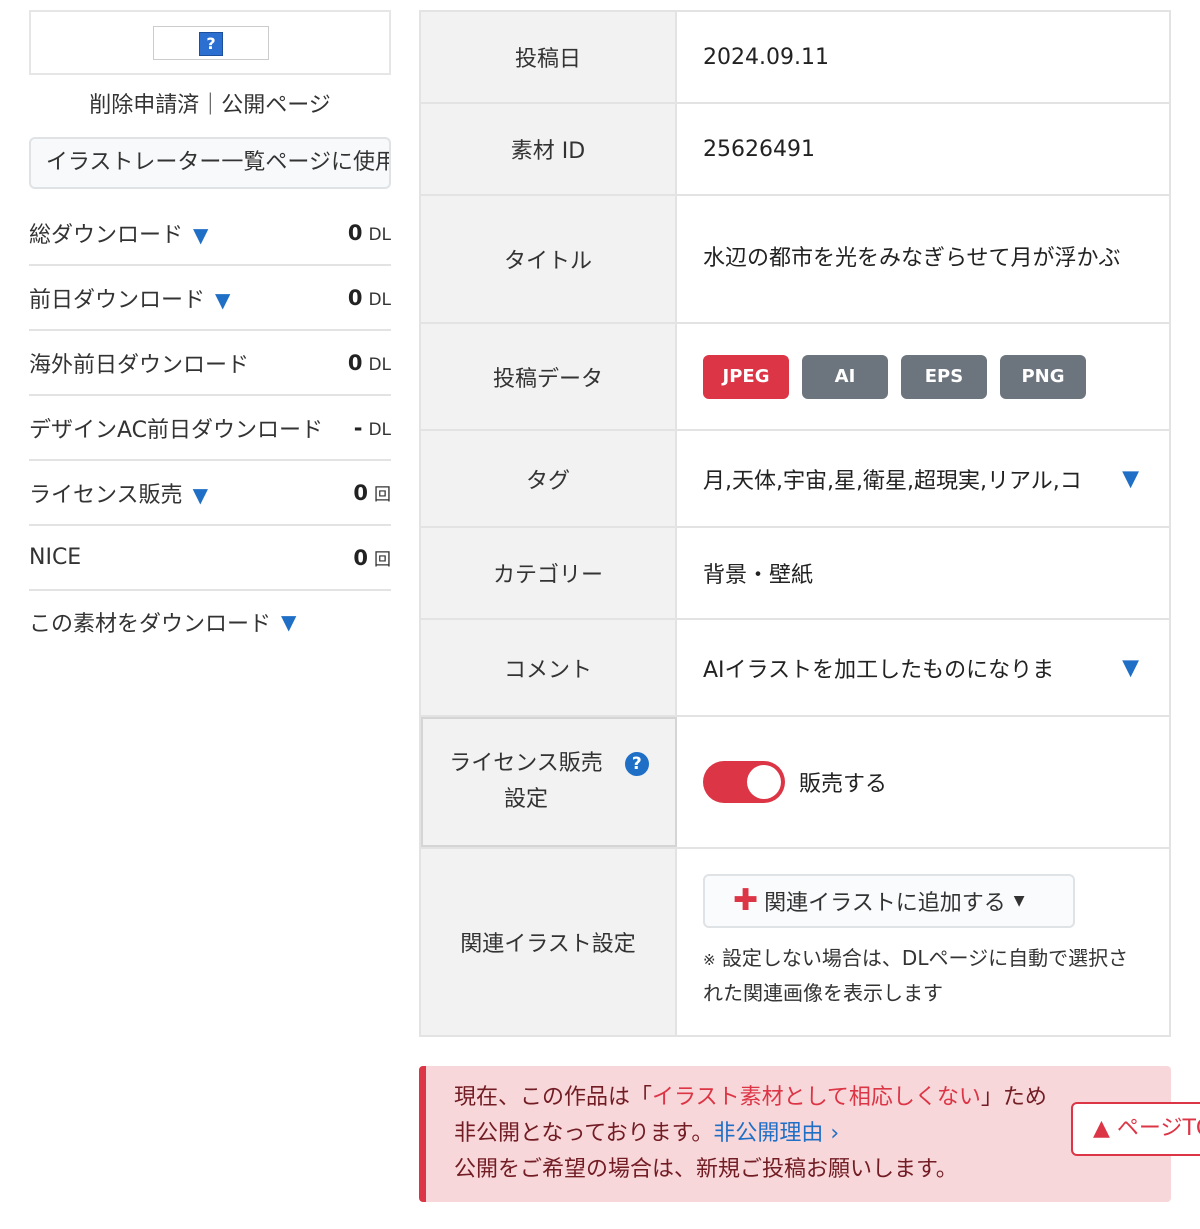 This screenshot has height=1229, width=1200. What do you see at coordinates (843, 784) in the screenshot?
I see `license-toggle-label: 販売する` at bounding box center [843, 784].